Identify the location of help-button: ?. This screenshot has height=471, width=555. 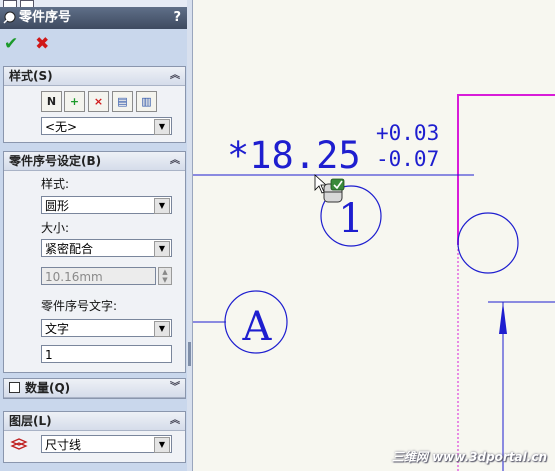
(177, 18).